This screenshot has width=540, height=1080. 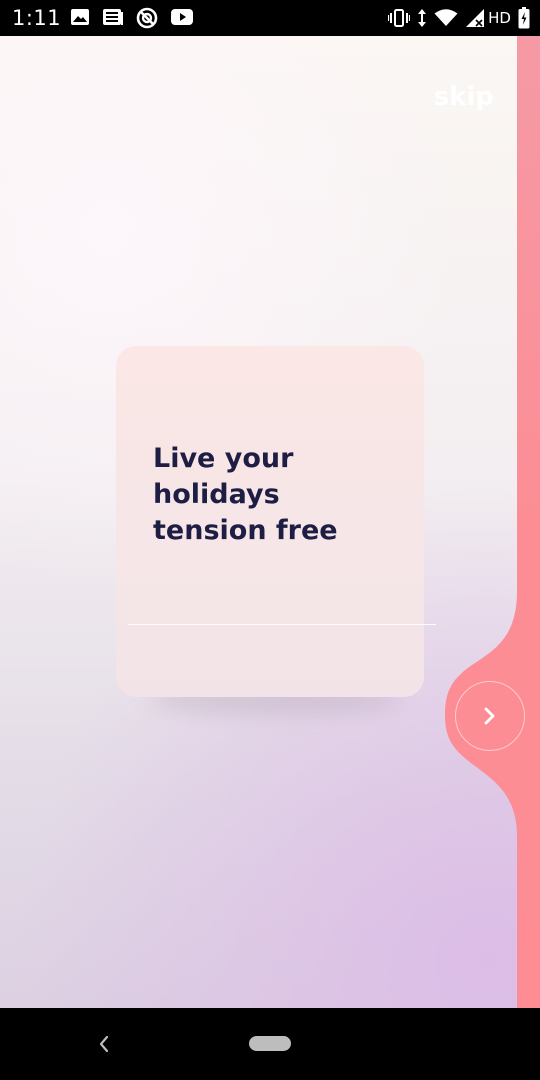 I want to click on chevron-right-icon, so click(x=489, y=716).